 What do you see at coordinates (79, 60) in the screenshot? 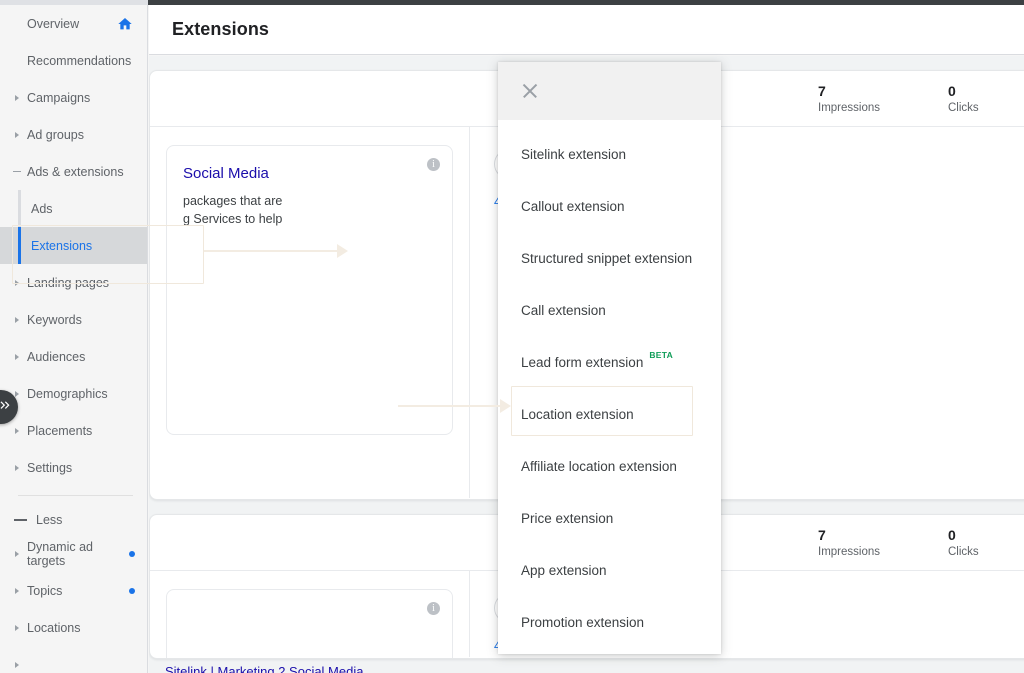
I see `sidebar-item-label: Recommendations` at bounding box center [79, 60].